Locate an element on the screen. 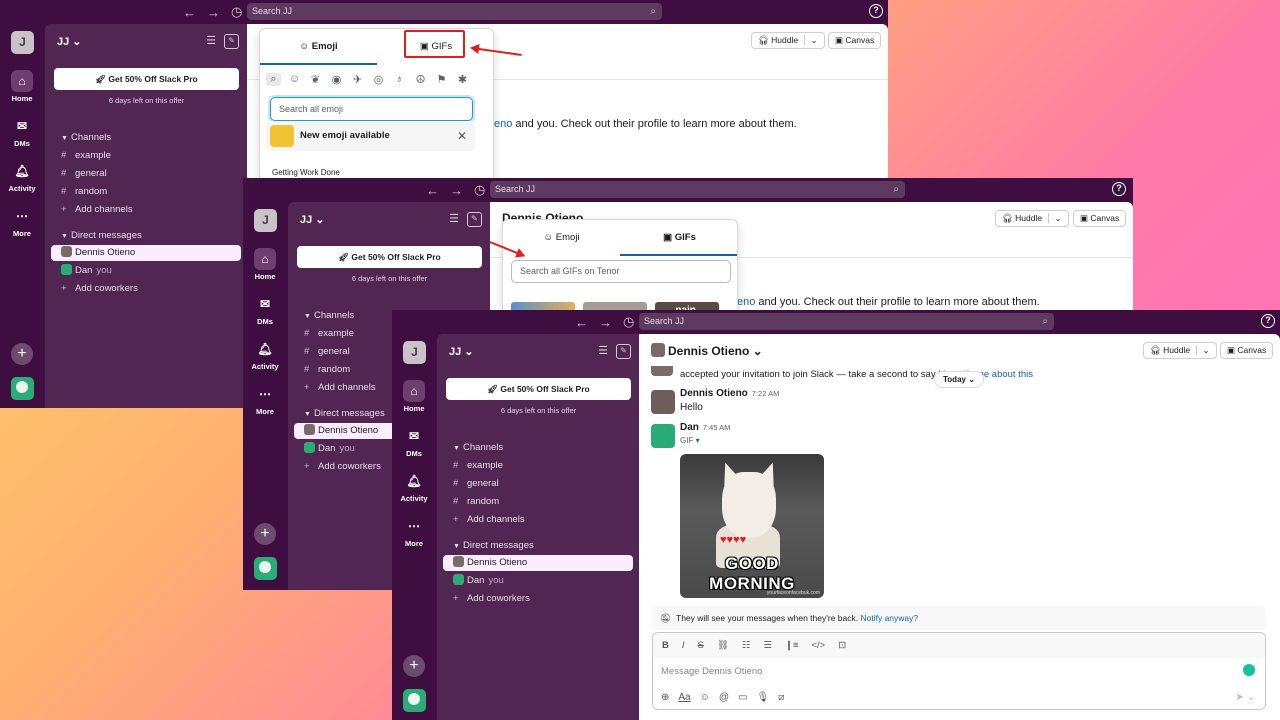 The image size is (1280, 720). dm-dan: Dan you is located at coordinates (146, 271).